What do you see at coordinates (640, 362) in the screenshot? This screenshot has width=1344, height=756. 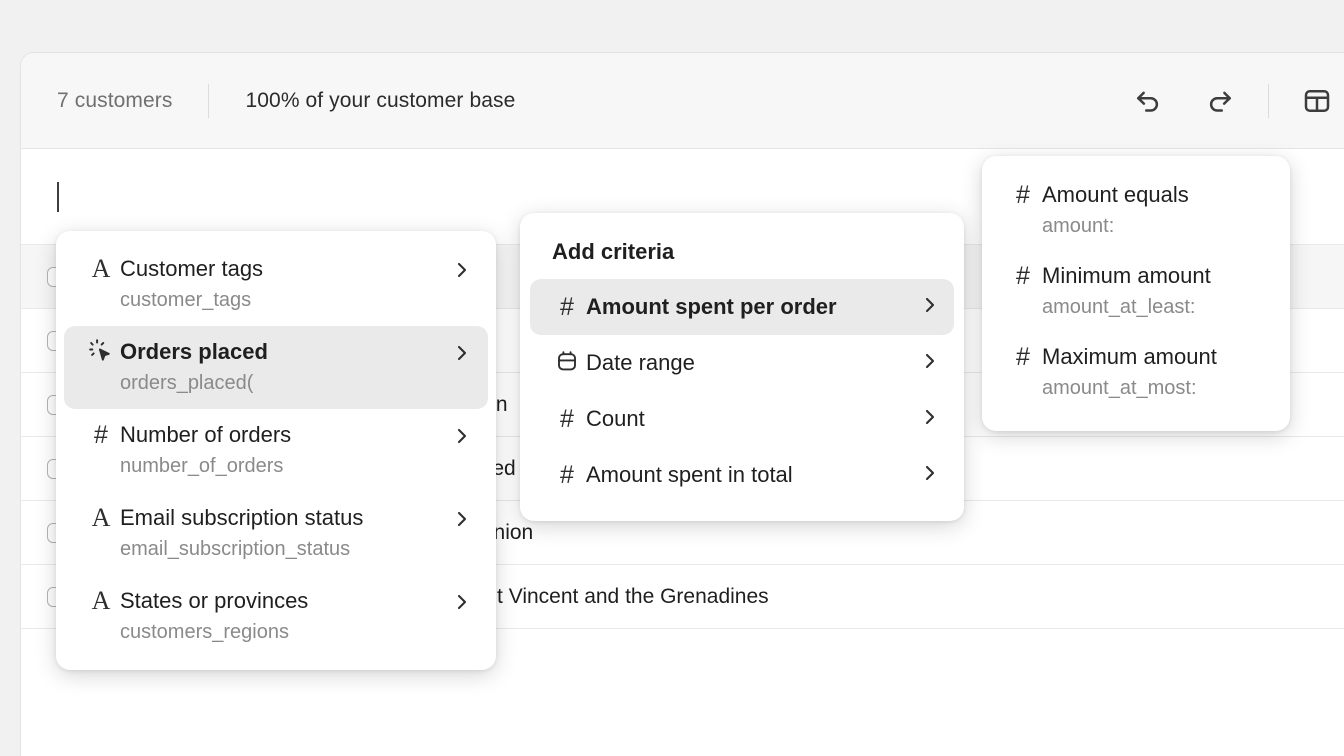 I see `menu-item-label: Date range` at bounding box center [640, 362].